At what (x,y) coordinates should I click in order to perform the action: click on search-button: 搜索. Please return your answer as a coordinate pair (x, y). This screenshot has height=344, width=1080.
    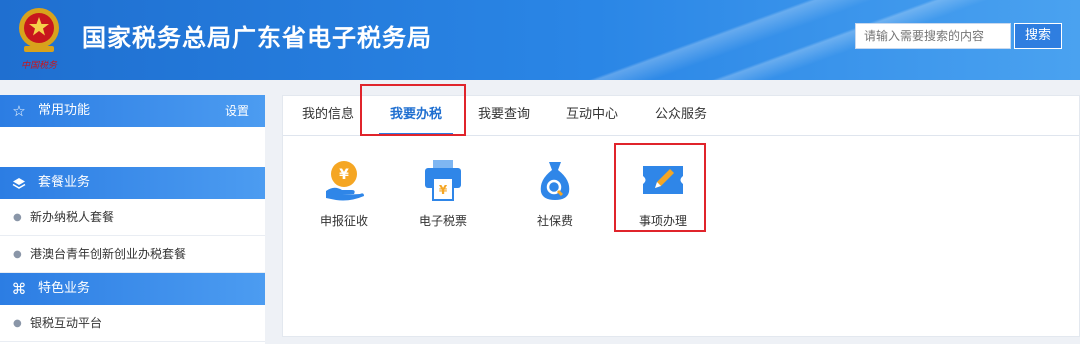
    Looking at the image, I should click on (1038, 36).